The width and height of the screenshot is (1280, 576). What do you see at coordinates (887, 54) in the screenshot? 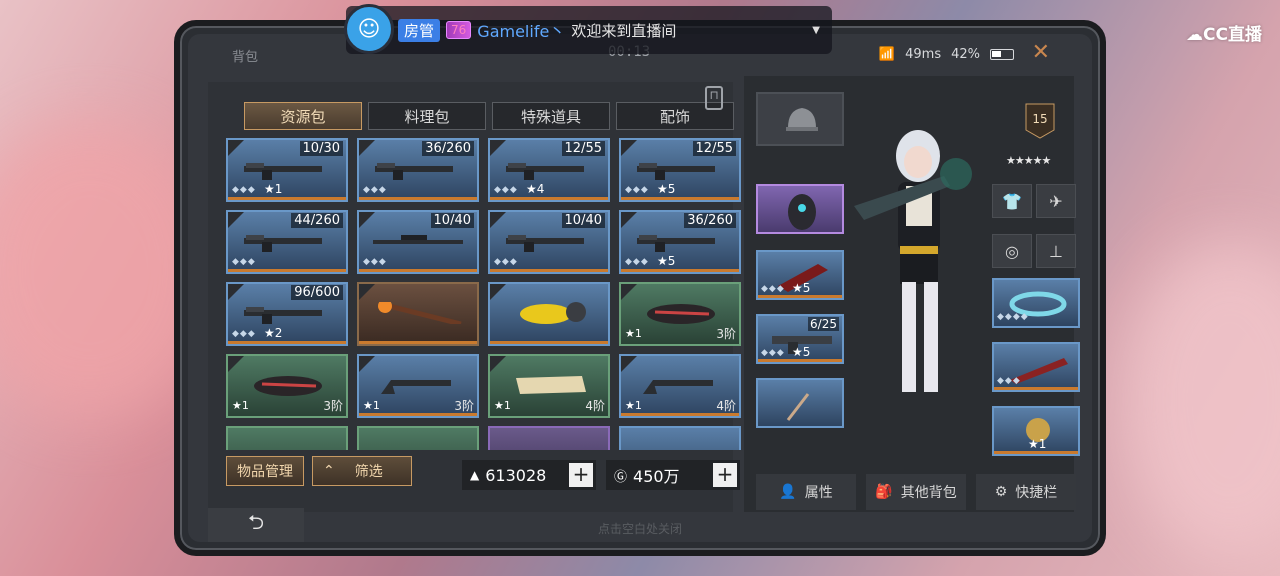
I see `wifi-icon: 📶` at bounding box center [887, 54].